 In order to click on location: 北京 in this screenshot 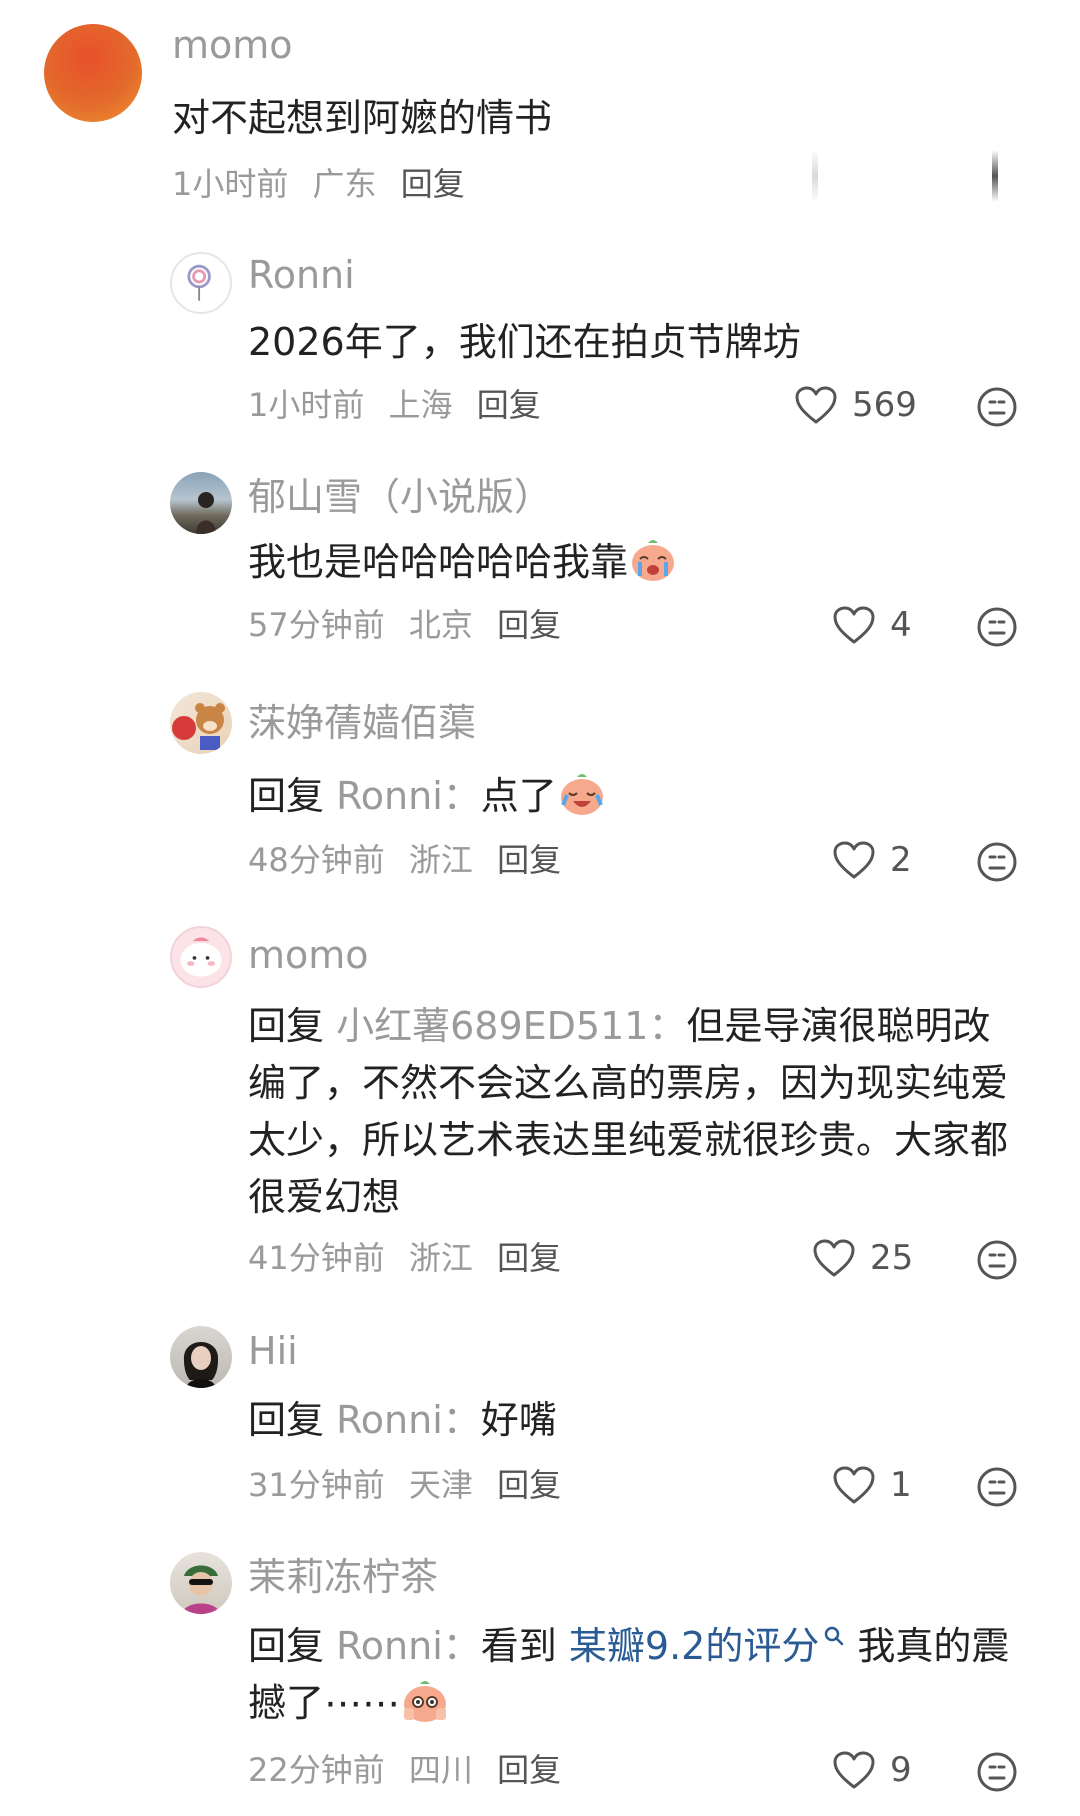, I will do `click(440, 625)`.